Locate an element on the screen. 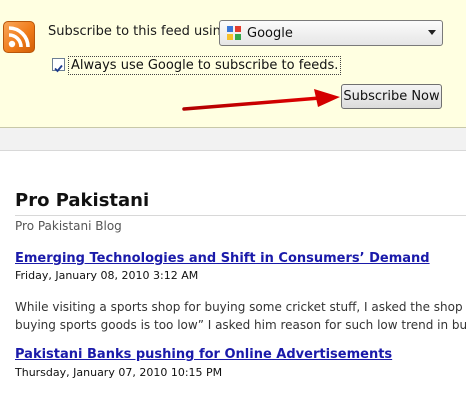 The width and height of the screenshot is (466, 400). always-use-label: Always use Google to subscribe to feeds. is located at coordinates (205, 65).